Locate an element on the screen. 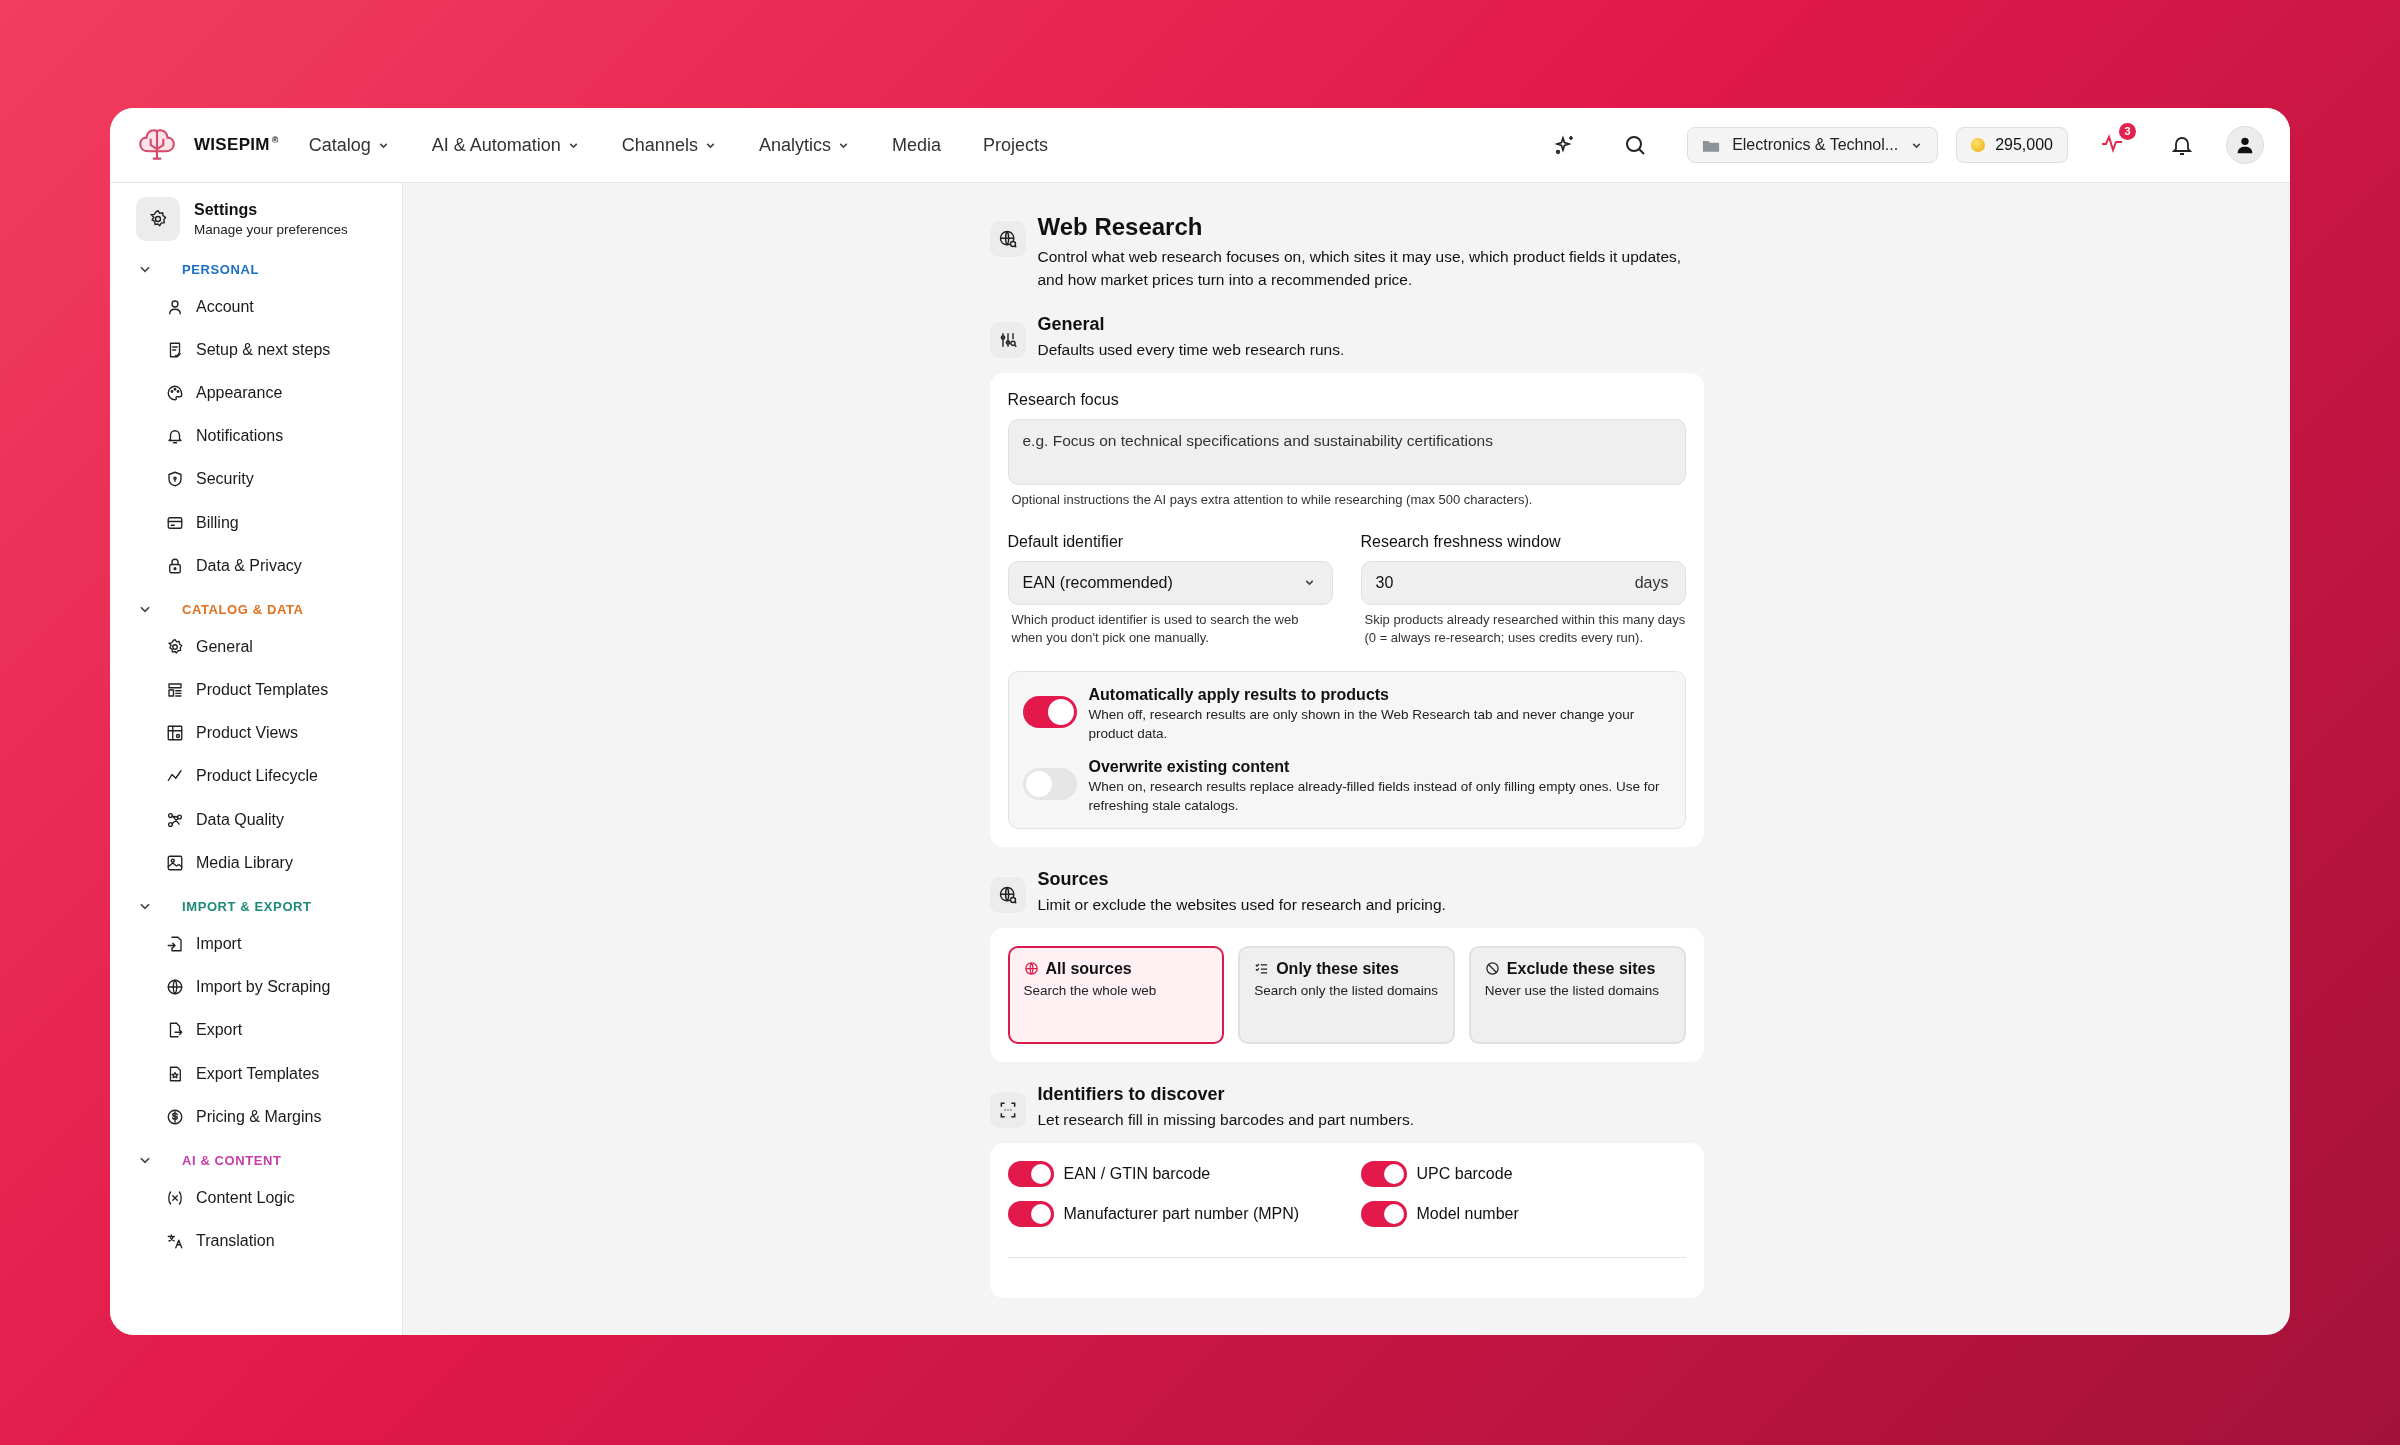 The height and width of the screenshot is (1445, 2400). field-label: Research freshness window is located at coordinates (1461, 541).